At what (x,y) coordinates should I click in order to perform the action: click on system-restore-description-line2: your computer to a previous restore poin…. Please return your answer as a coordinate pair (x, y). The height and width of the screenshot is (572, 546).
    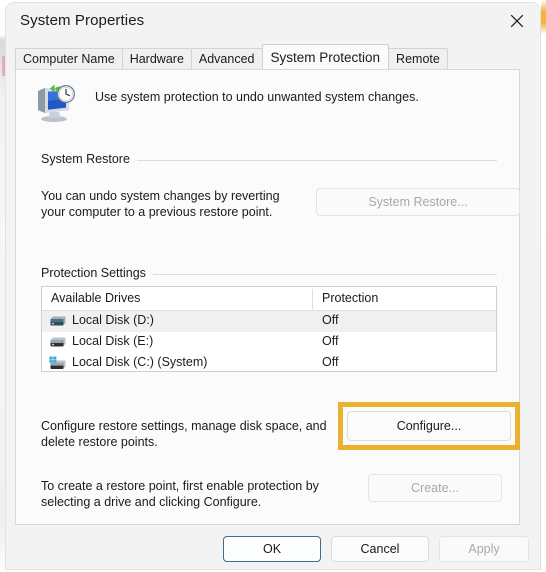
    Looking at the image, I should click on (157, 212).